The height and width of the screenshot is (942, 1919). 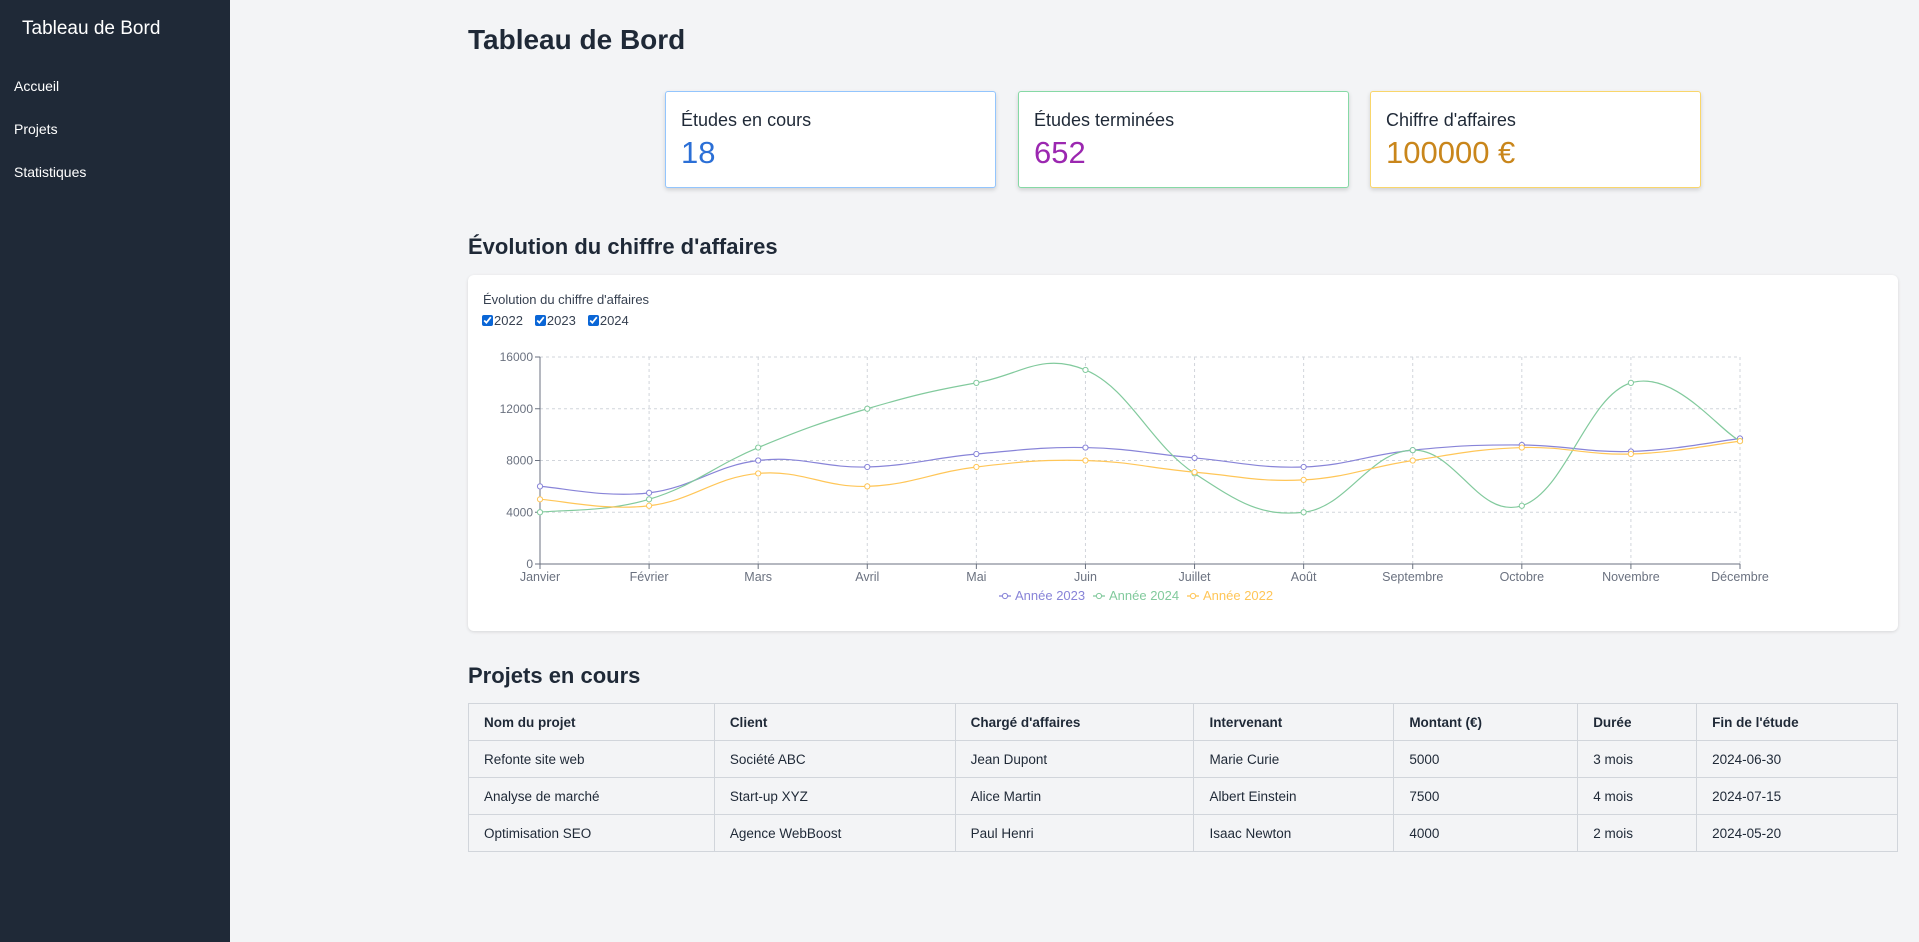 I want to click on column-header: Chargé d'affaires, so click(x=1074, y=722).